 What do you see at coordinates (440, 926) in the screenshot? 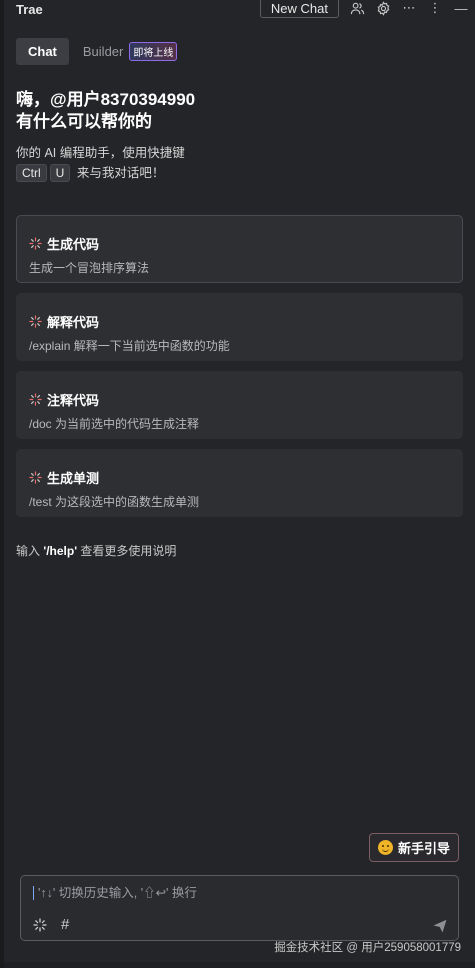
I see `send-icon` at bounding box center [440, 926].